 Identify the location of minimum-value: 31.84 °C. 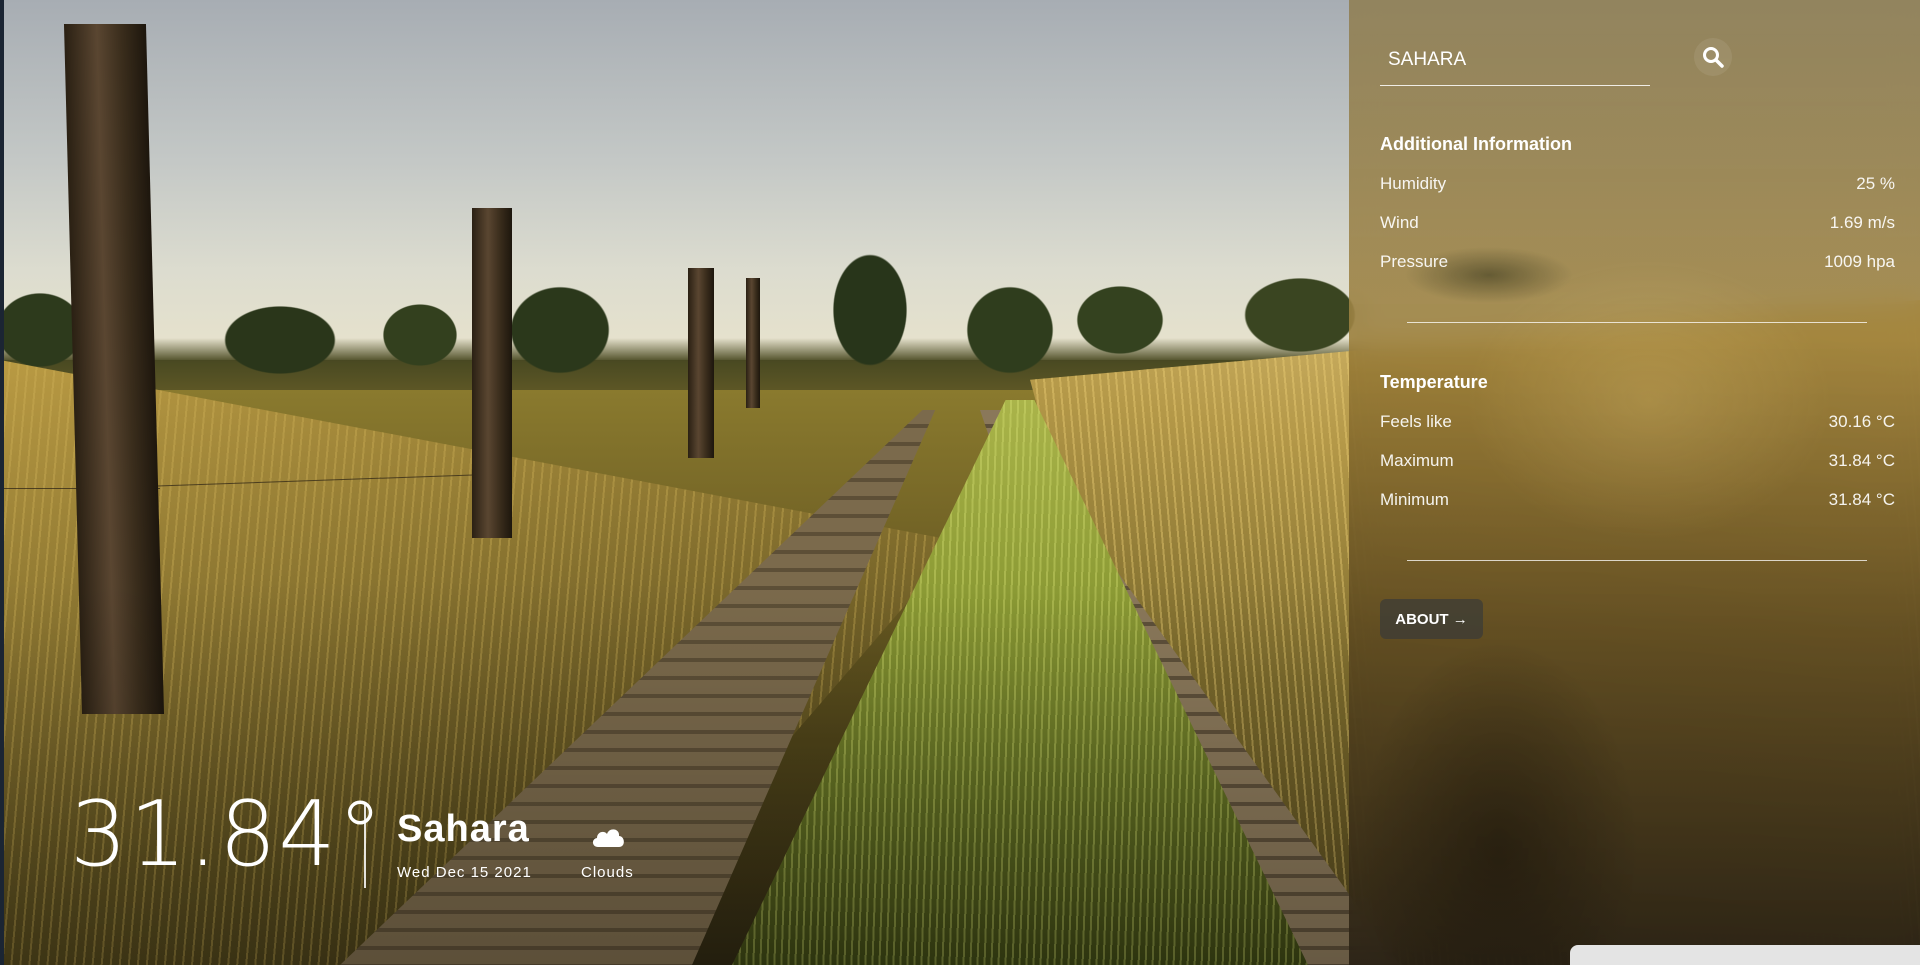
(1861, 499).